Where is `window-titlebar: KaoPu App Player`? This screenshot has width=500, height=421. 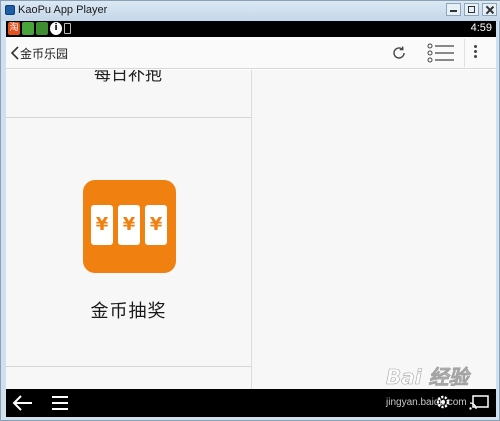
window-titlebar: KaoPu App Player is located at coordinates (250, 11).